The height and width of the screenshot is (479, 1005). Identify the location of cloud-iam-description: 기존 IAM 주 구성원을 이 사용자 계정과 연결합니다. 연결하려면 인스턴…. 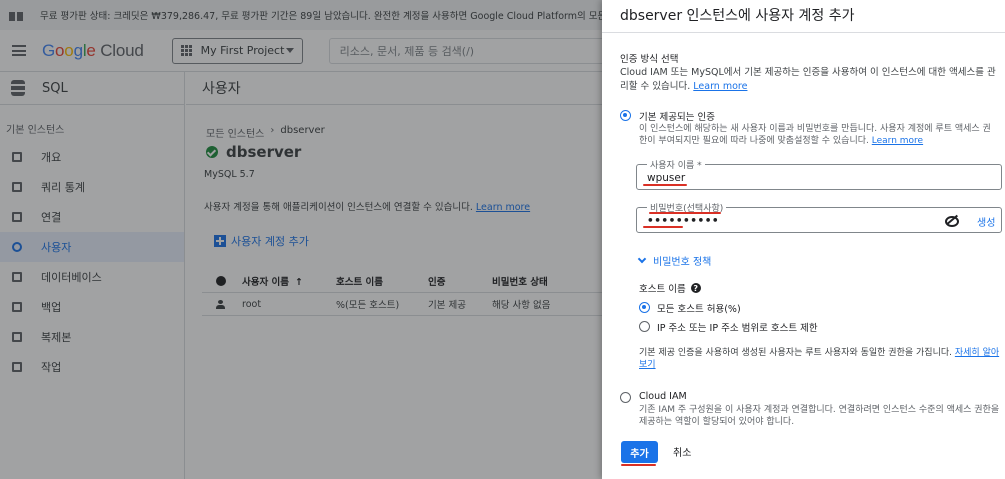
(819, 416).